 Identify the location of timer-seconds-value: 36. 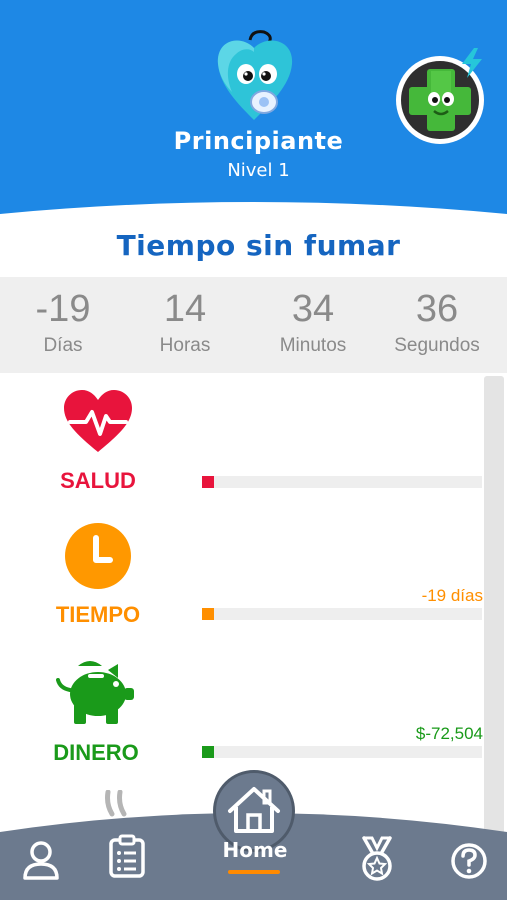
(437, 309).